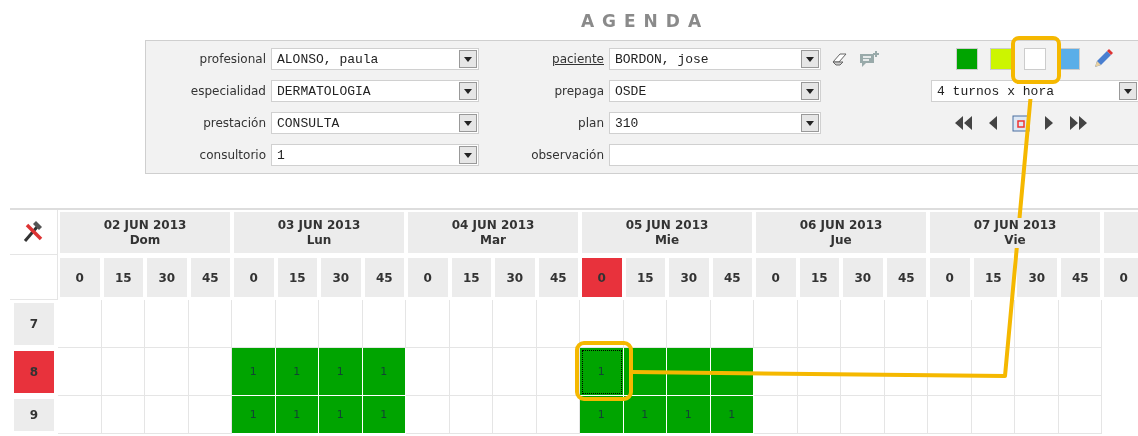  What do you see at coordinates (375, 155) in the screenshot?
I see `dropdown-field: 1` at bounding box center [375, 155].